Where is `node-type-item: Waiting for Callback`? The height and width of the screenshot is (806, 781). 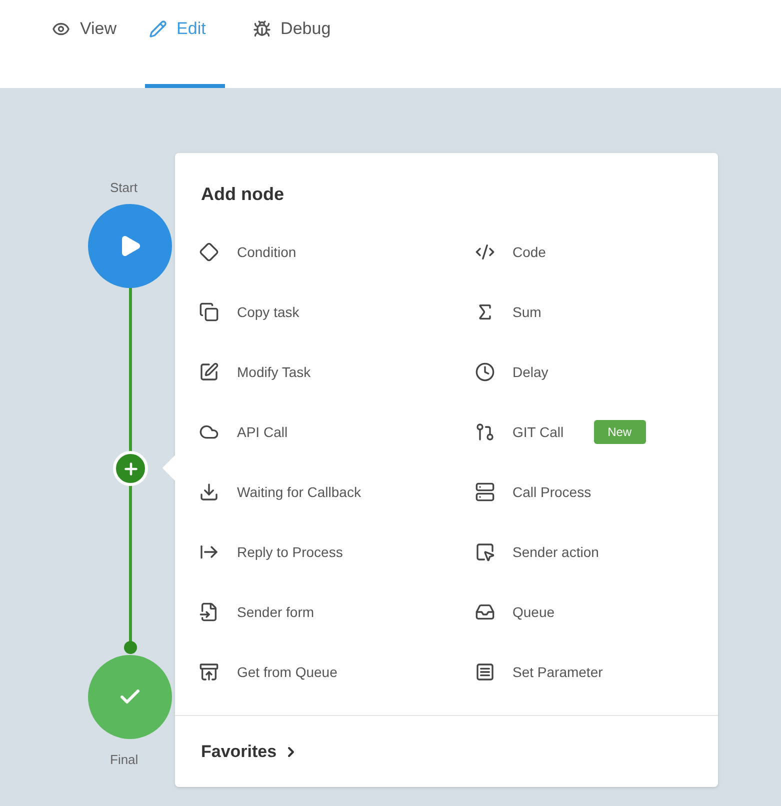 node-type-item: Waiting for Callback is located at coordinates (328, 492).